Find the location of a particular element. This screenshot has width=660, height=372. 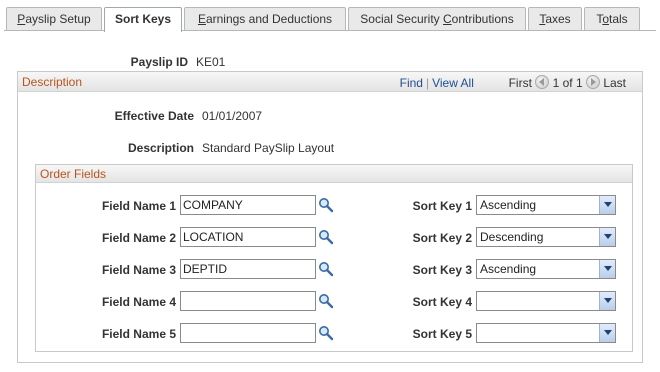

sort-key-4-label: Sort Key 4 is located at coordinates (442, 302).